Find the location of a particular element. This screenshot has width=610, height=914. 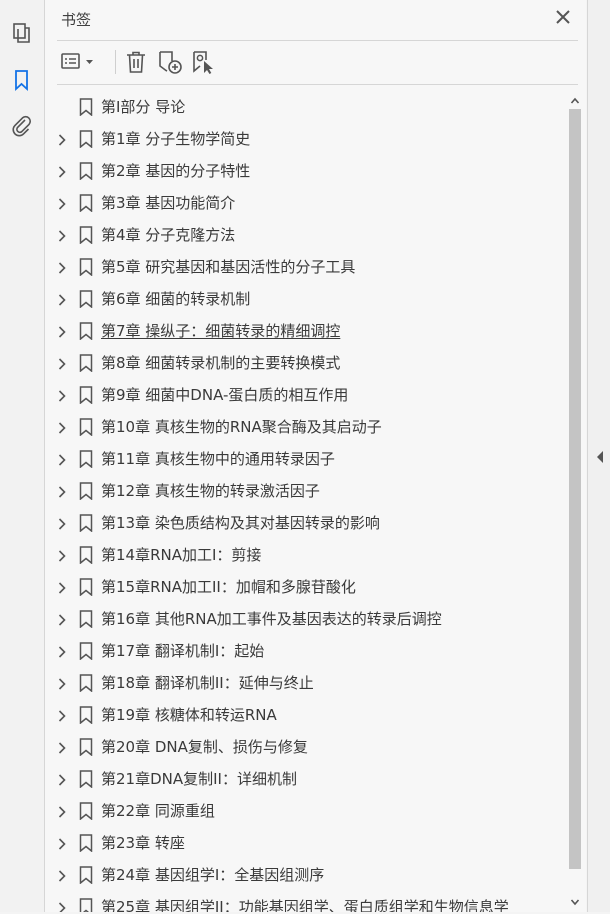

bookmark-label: 第21章DNA复制II：详细机制 is located at coordinates (199, 779).